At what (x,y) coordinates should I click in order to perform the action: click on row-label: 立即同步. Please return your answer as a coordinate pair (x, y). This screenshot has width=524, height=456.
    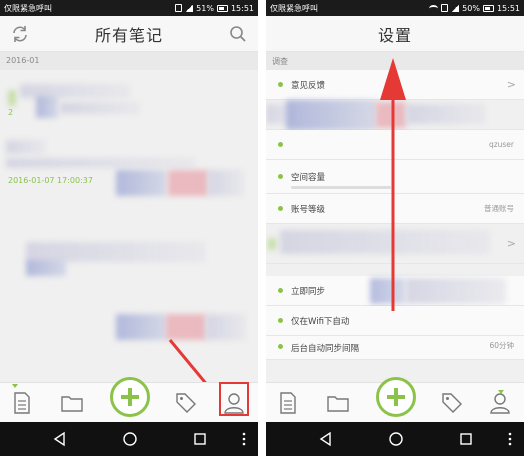
    Looking at the image, I should click on (308, 291).